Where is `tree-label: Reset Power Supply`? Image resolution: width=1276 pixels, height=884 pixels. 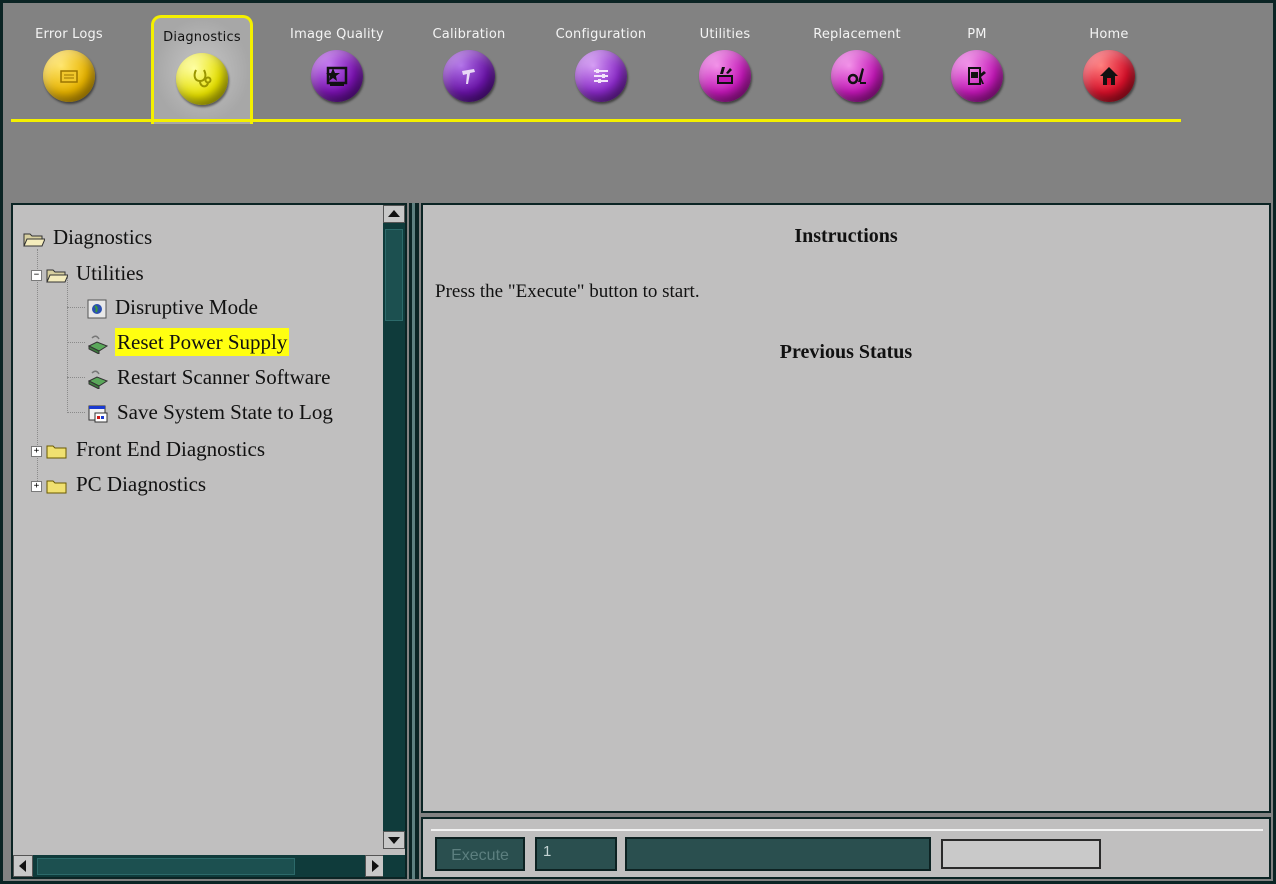
tree-label: Reset Power Supply is located at coordinates (202, 342).